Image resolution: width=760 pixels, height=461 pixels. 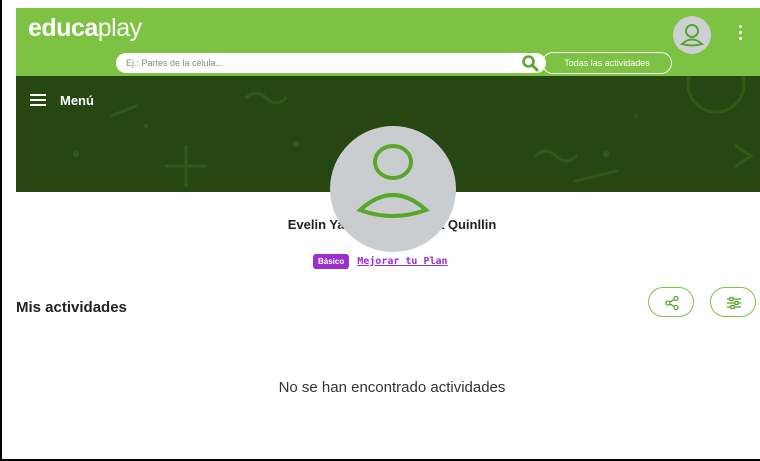 What do you see at coordinates (63, 28) in the screenshot?
I see `logo-text-educa: educa` at bounding box center [63, 28].